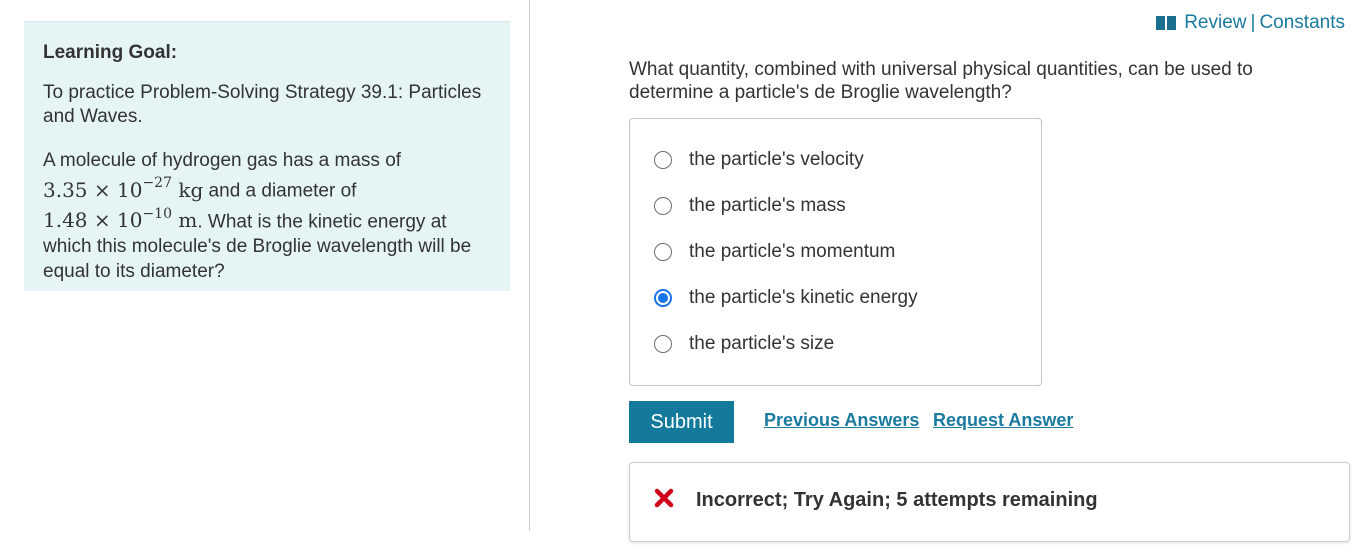 The height and width of the screenshot is (560, 1367). I want to click on book-icon, so click(1166, 23).